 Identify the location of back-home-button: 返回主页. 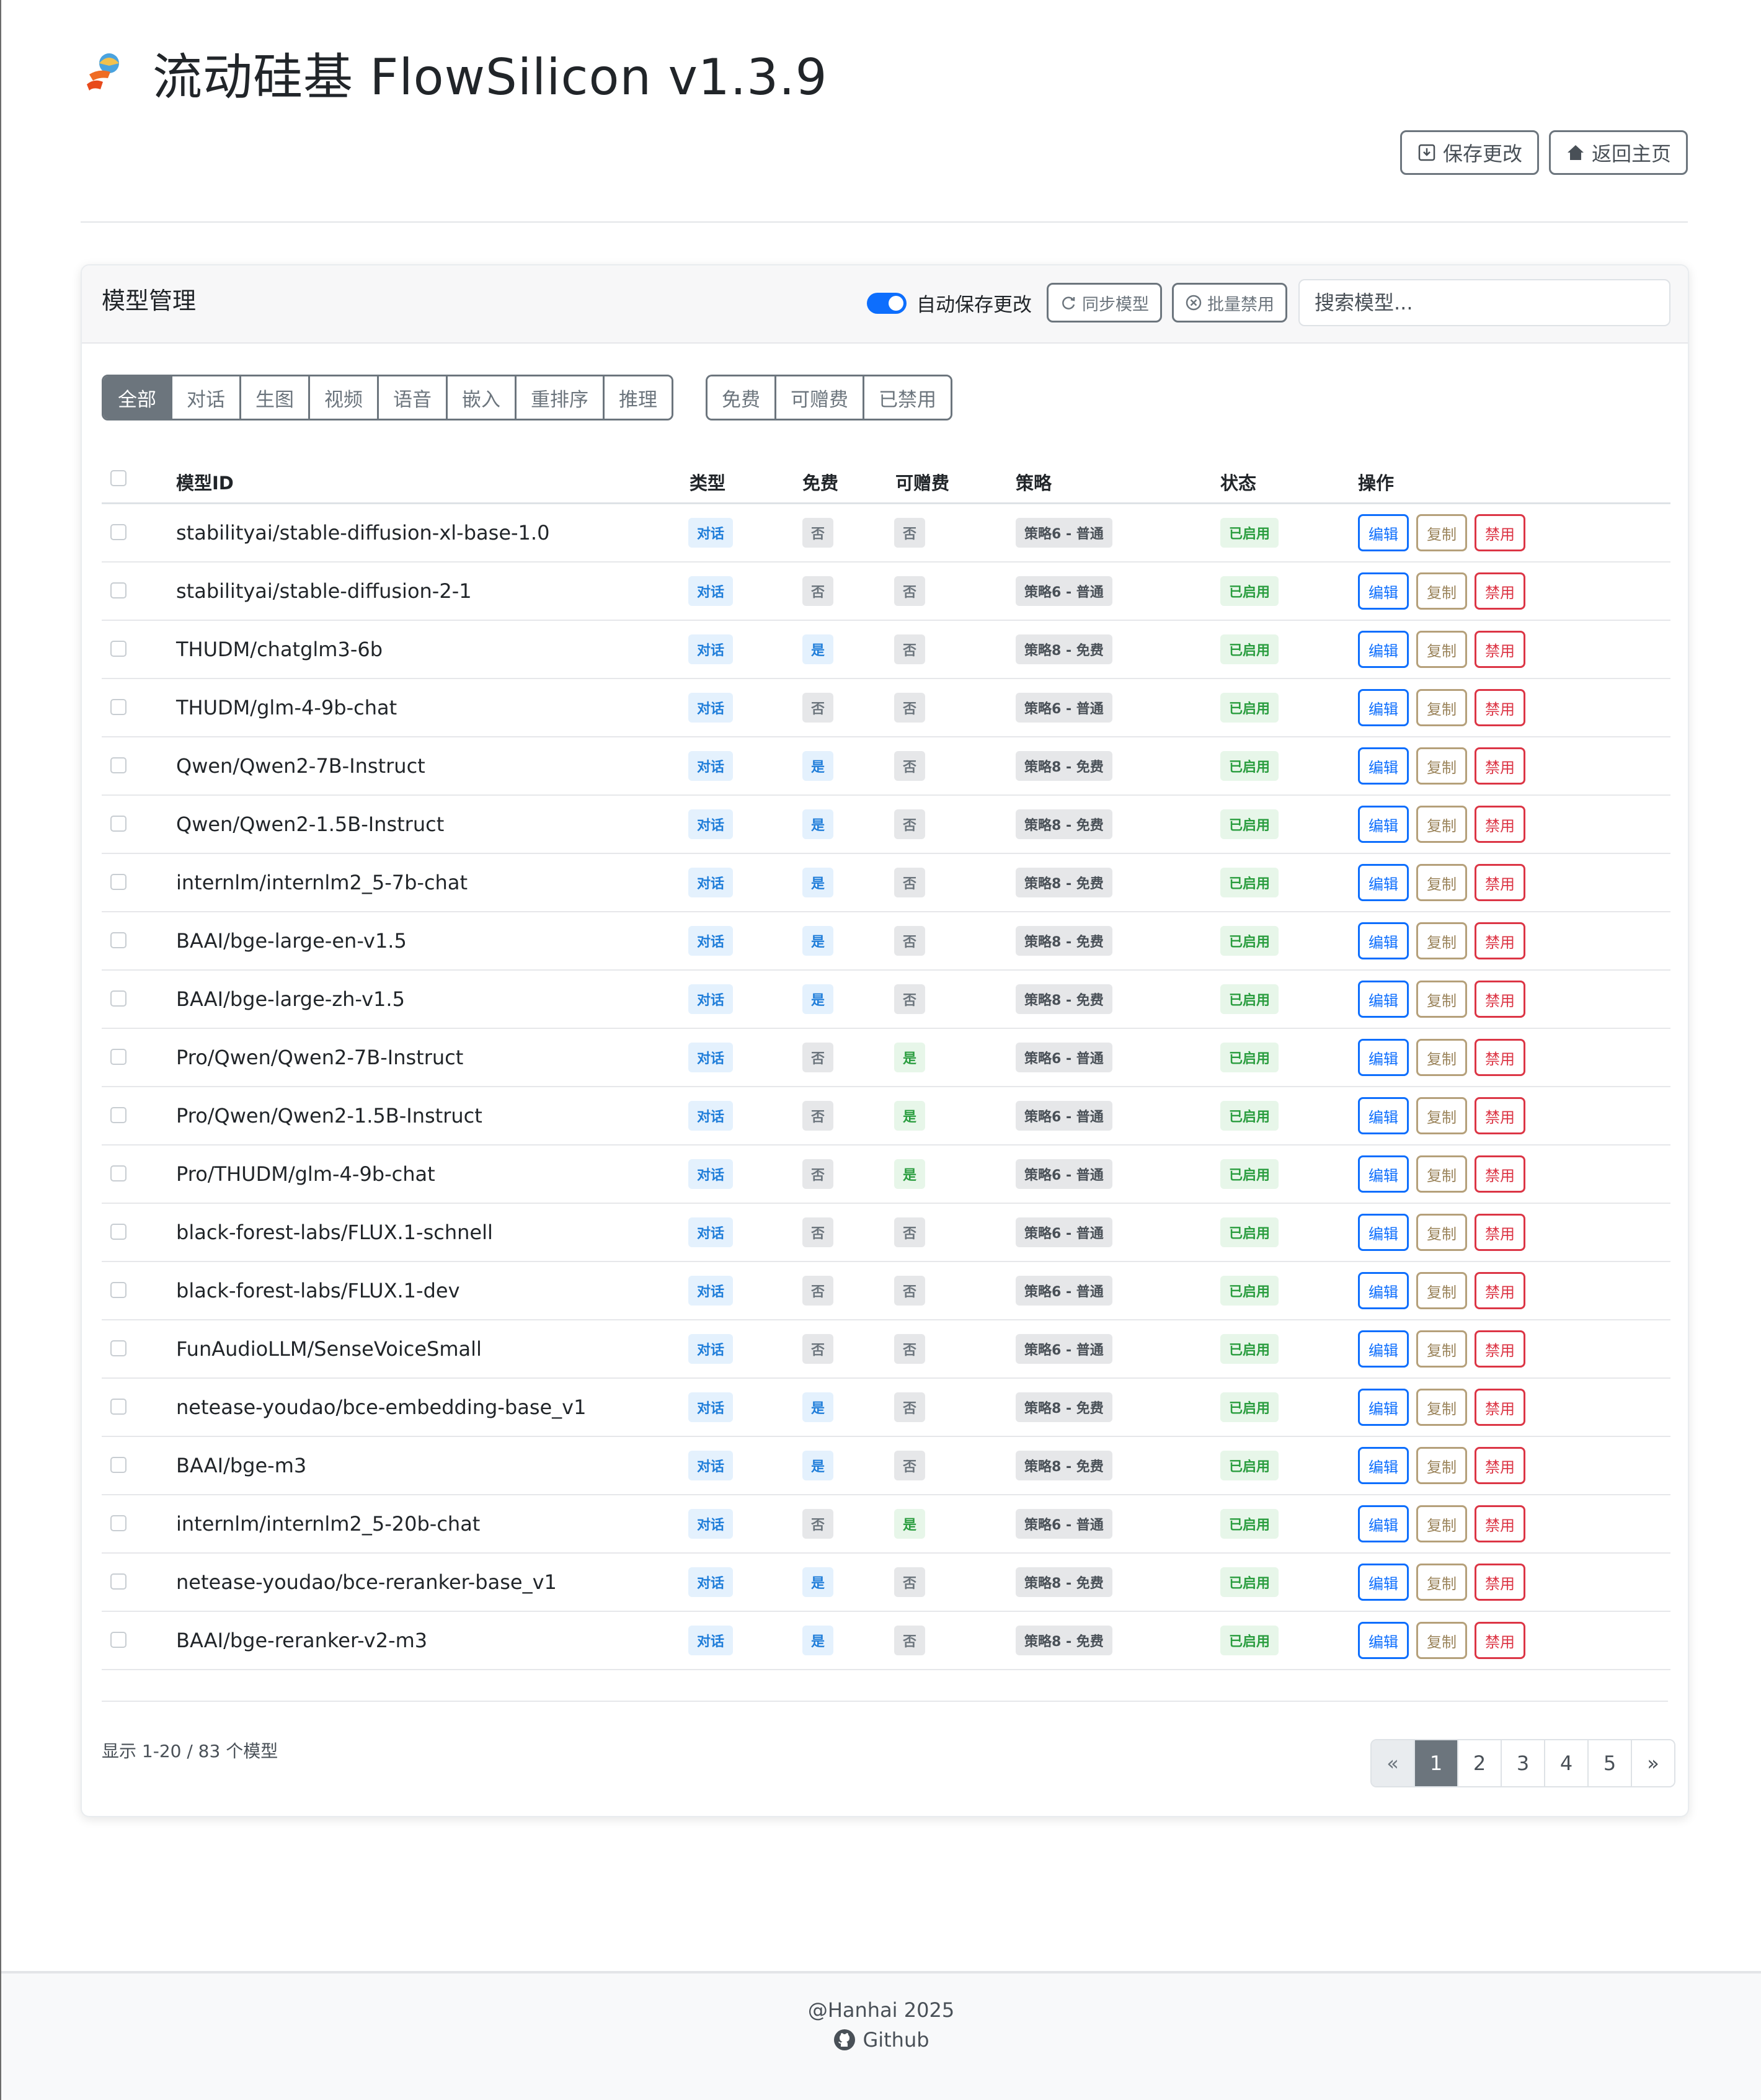
(1618, 152).